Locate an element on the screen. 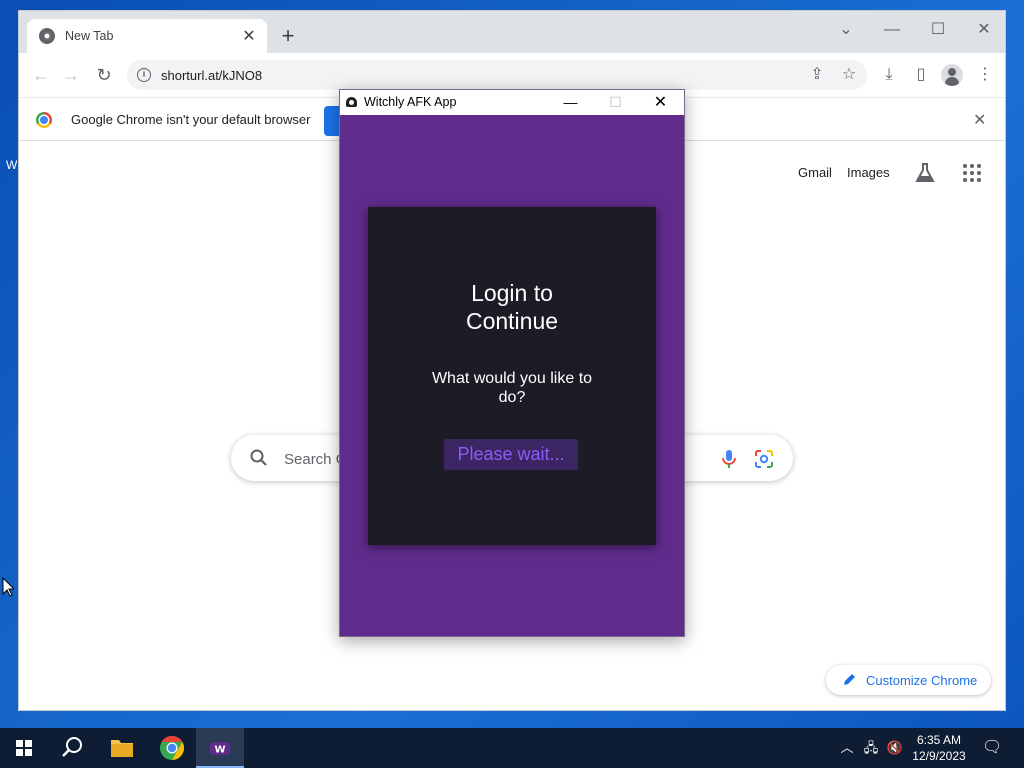  labs-flask-icon is located at coordinates (925, 173).